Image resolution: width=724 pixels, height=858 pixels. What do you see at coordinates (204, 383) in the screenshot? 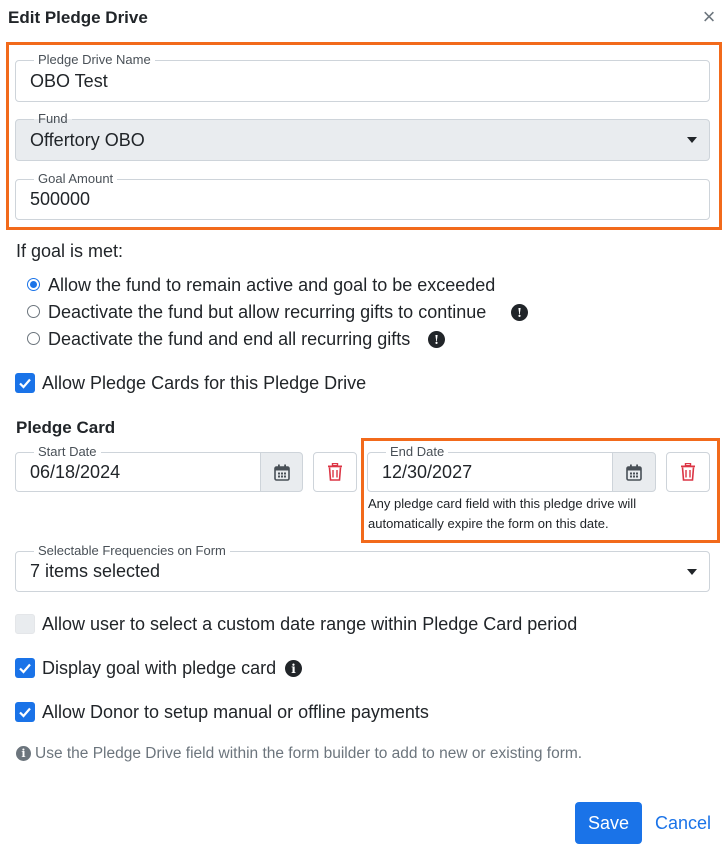
I see `allow-pledge-cards-label: Allow Pledge Cards for this Pledge Drive` at bounding box center [204, 383].